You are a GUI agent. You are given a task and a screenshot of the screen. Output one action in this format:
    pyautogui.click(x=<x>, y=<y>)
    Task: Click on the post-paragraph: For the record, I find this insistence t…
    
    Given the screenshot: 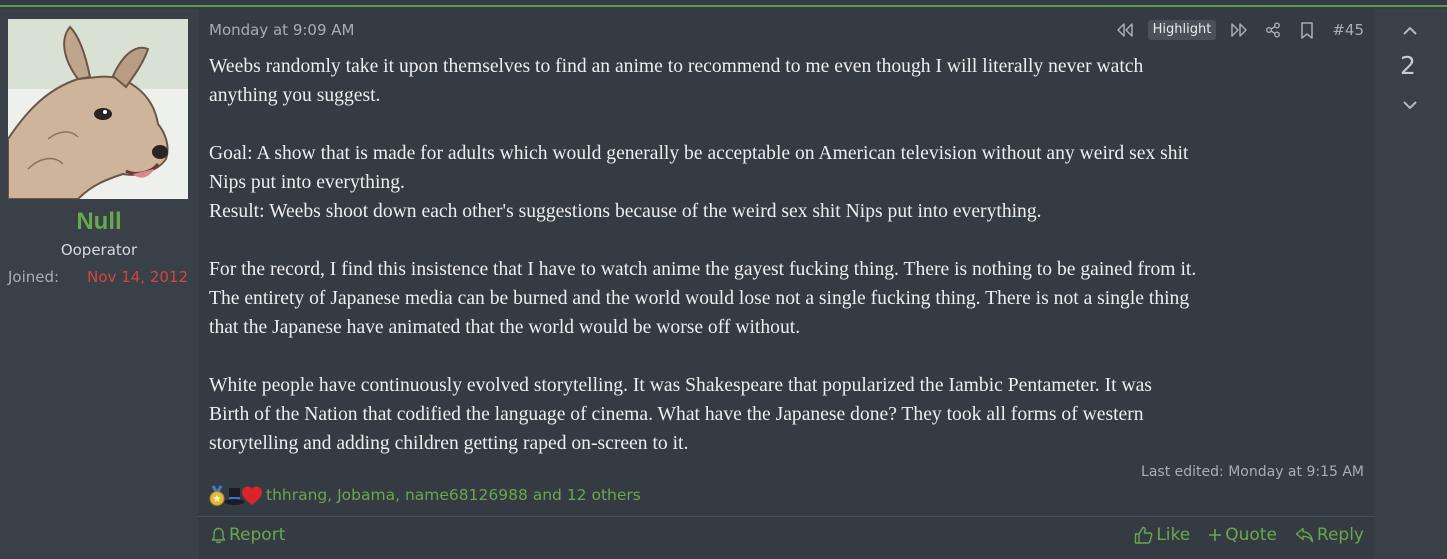 What is the action you would take?
    pyautogui.click(x=703, y=298)
    